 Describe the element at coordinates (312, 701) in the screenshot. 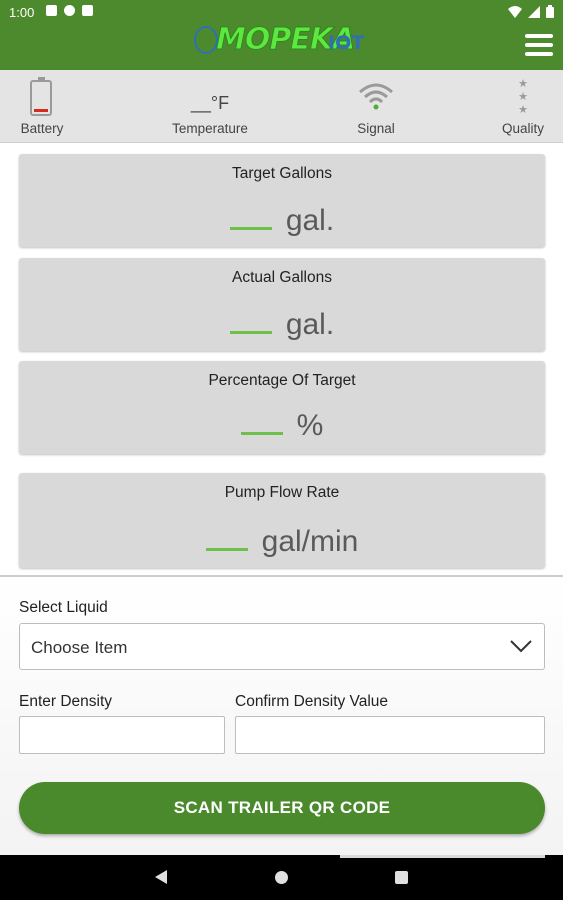

I see `confirm-density-label: Confirm Density Value` at that location.